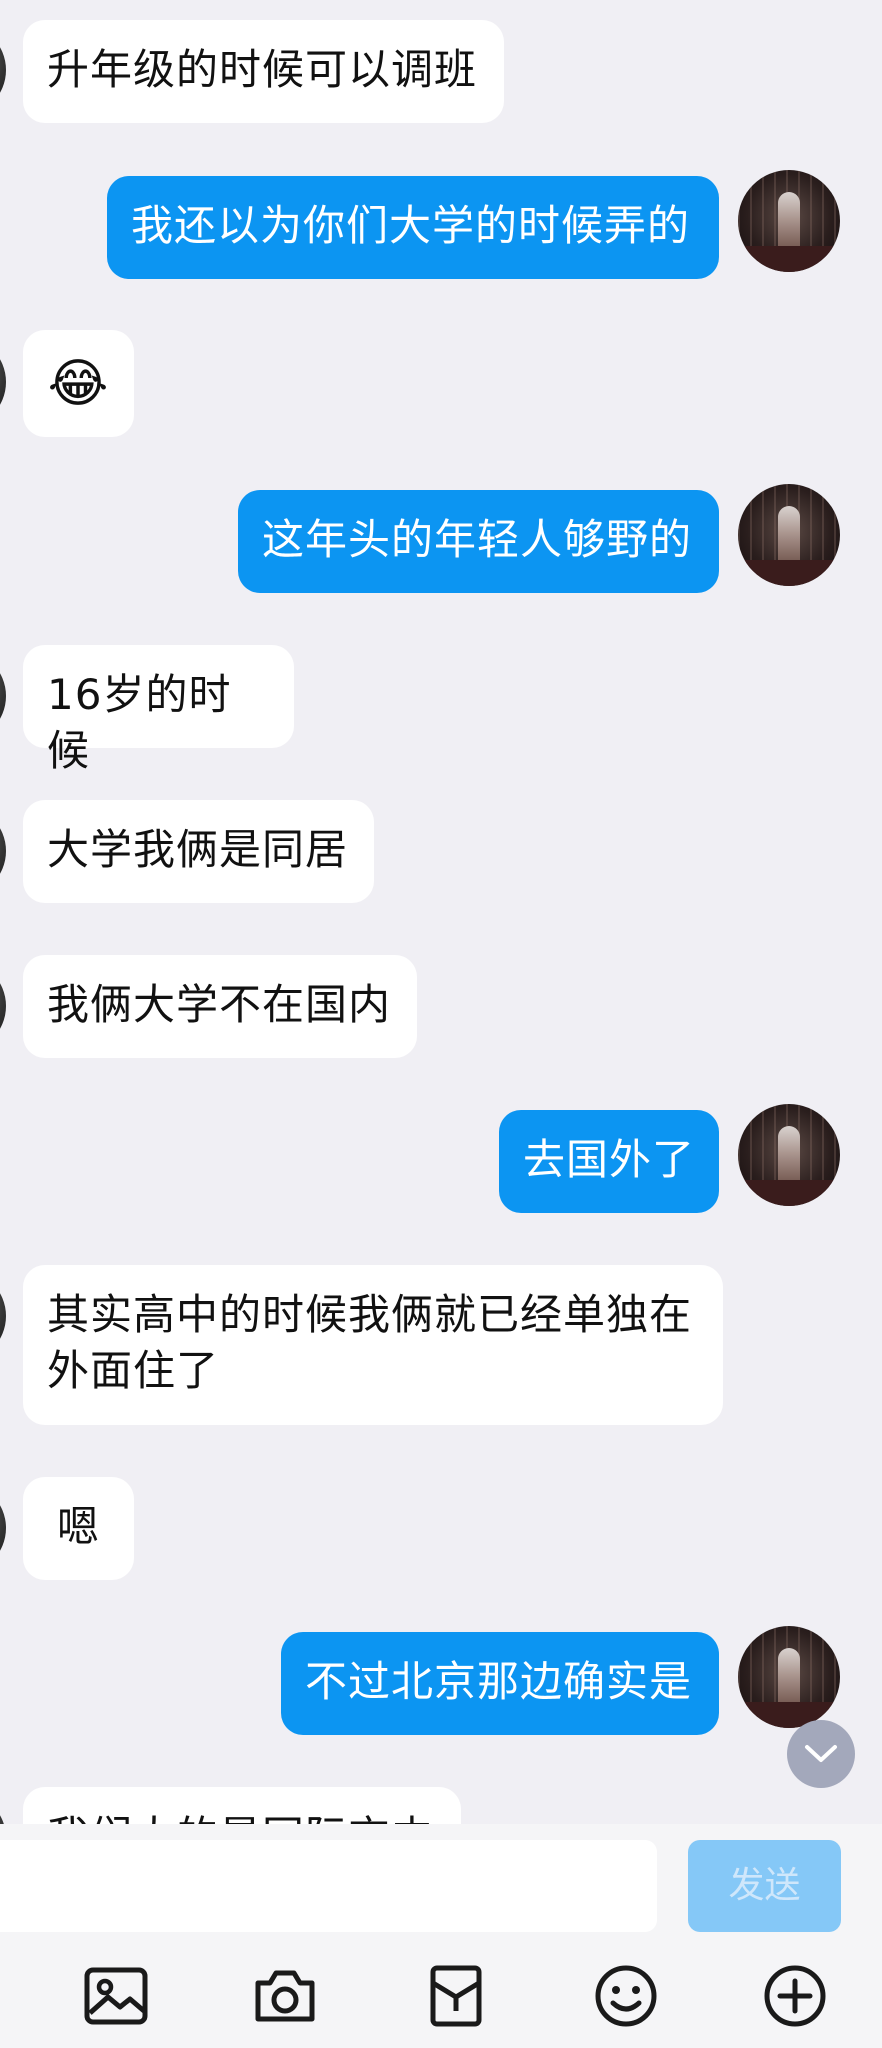 This screenshot has height=2048, width=882. I want to click on red-packet-button, so click(456, 1996).